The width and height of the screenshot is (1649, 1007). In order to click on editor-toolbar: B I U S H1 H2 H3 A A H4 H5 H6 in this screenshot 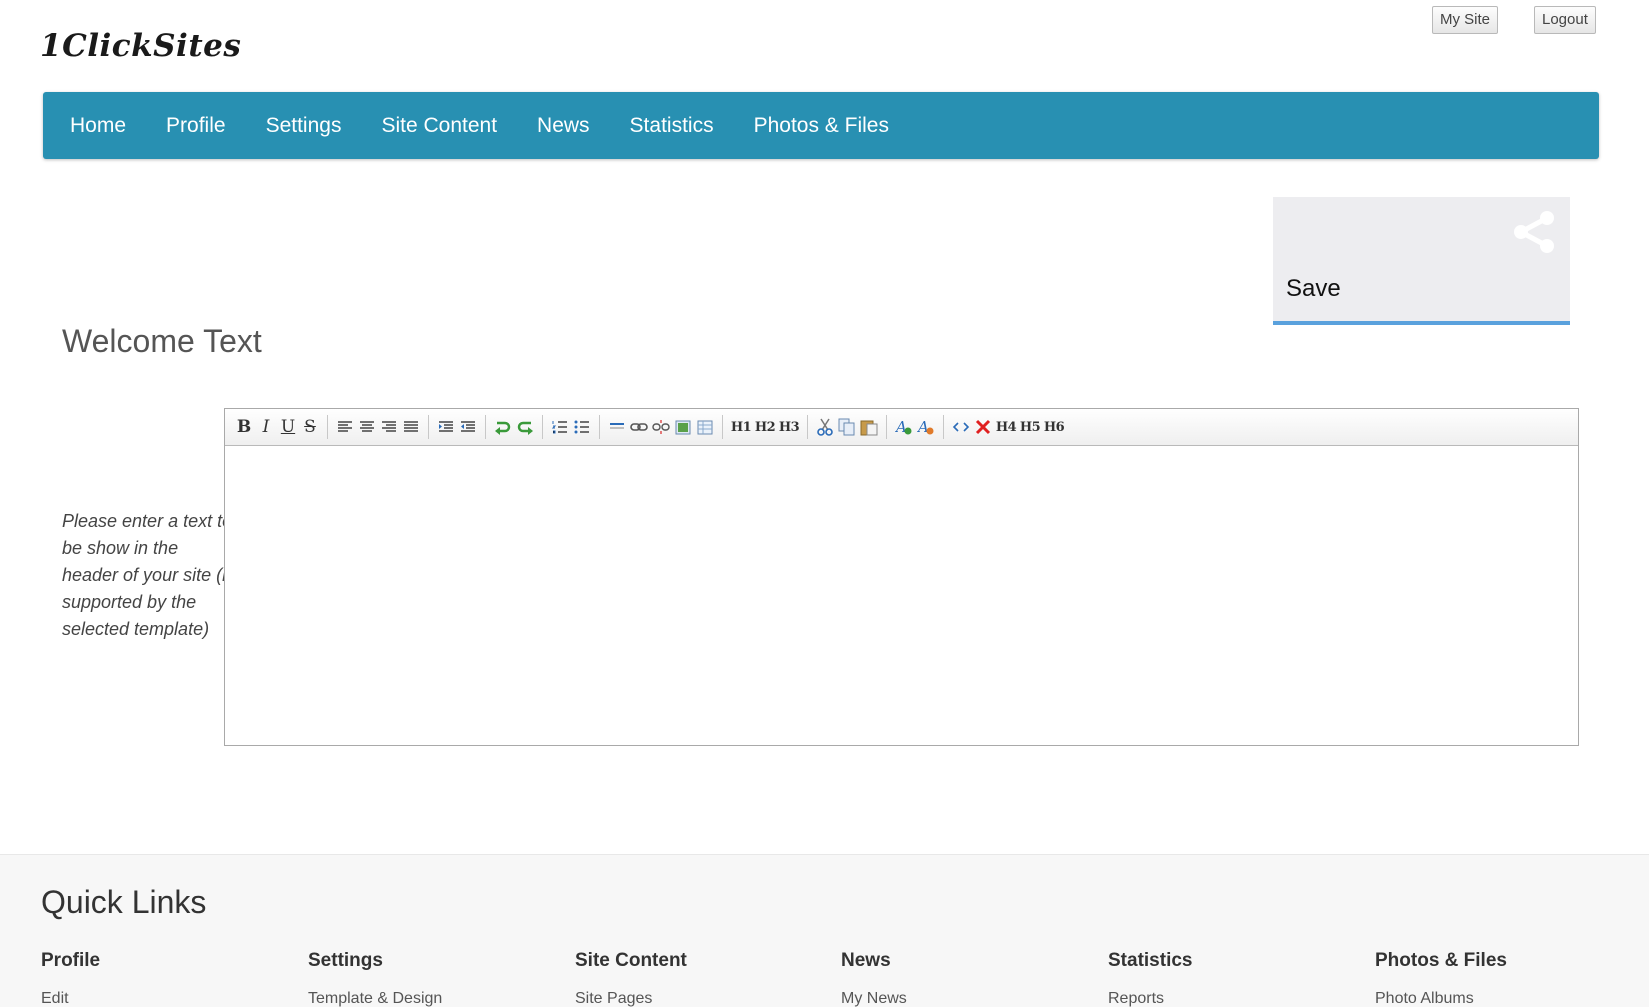, I will do `click(901, 427)`.